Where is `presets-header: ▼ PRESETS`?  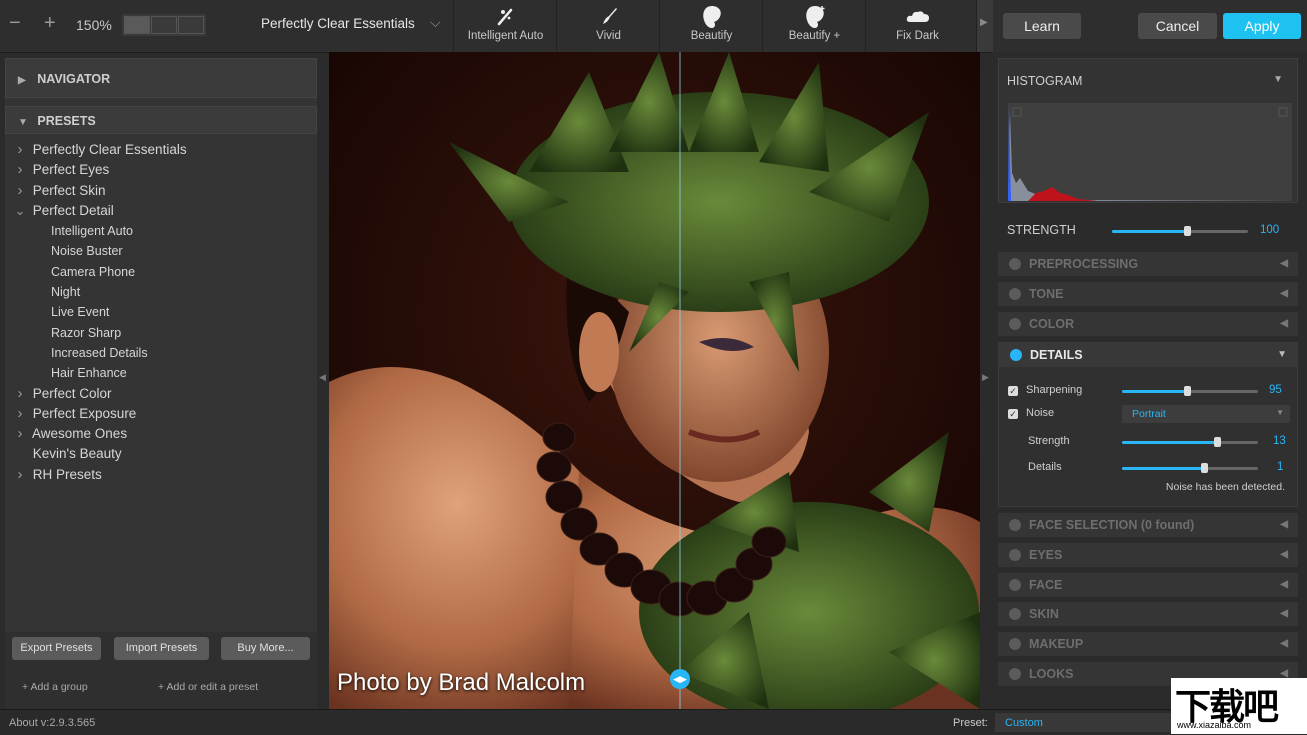
presets-header: ▼ PRESETS is located at coordinates (161, 120).